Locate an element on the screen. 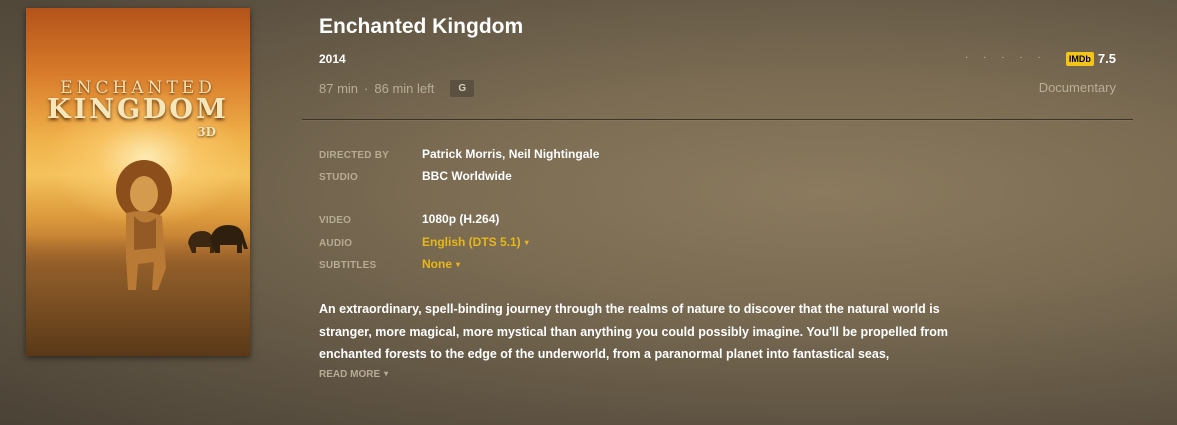 The height and width of the screenshot is (425, 1177). video-label: VIDEO is located at coordinates (335, 220).